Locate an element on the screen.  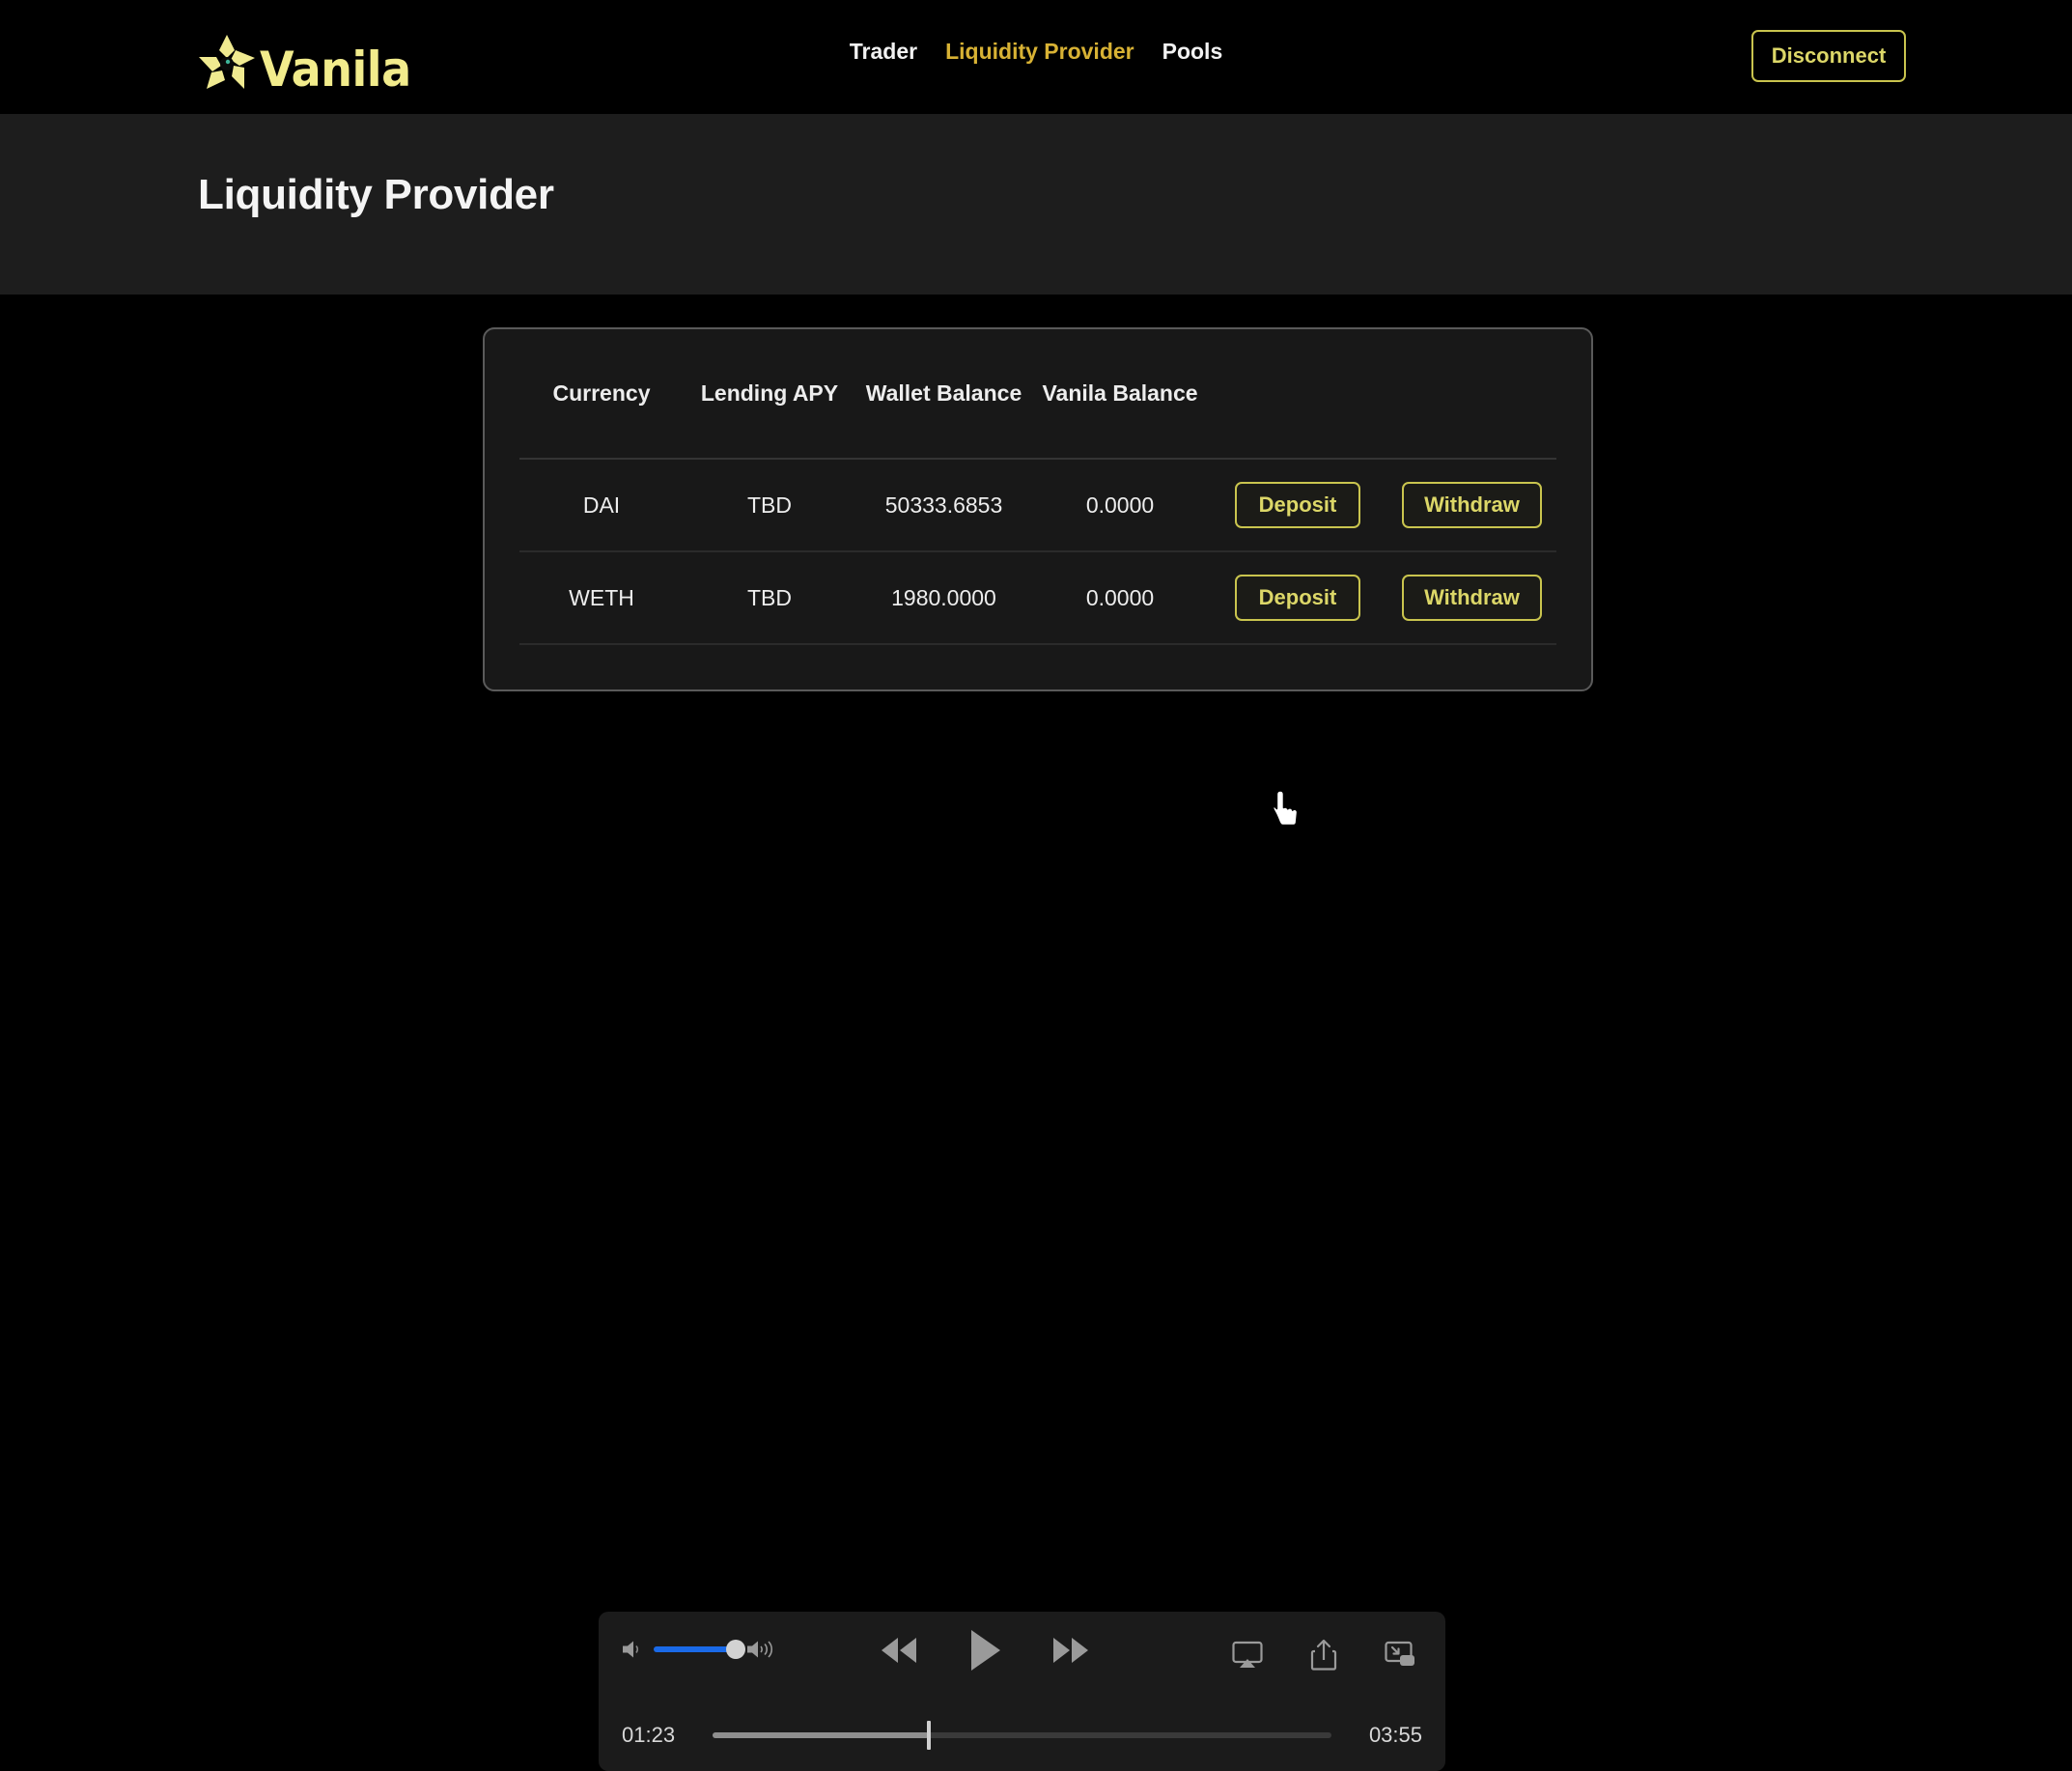
share-icon is located at coordinates (1324, 1655).